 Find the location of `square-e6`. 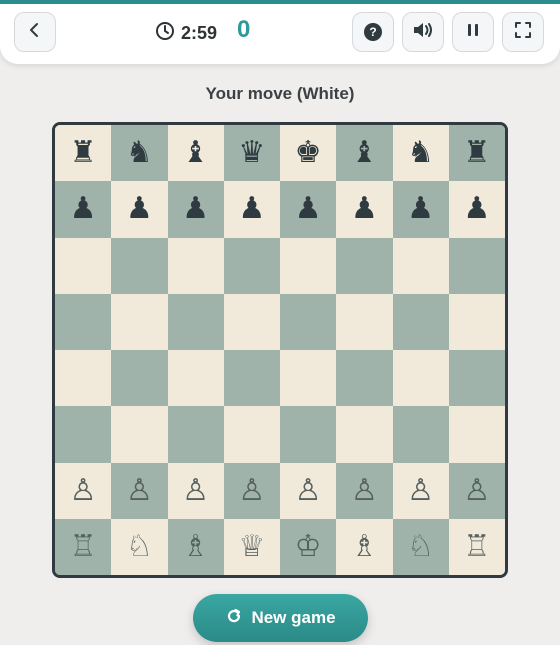

square-e6 is located at coordinates (308, 265).